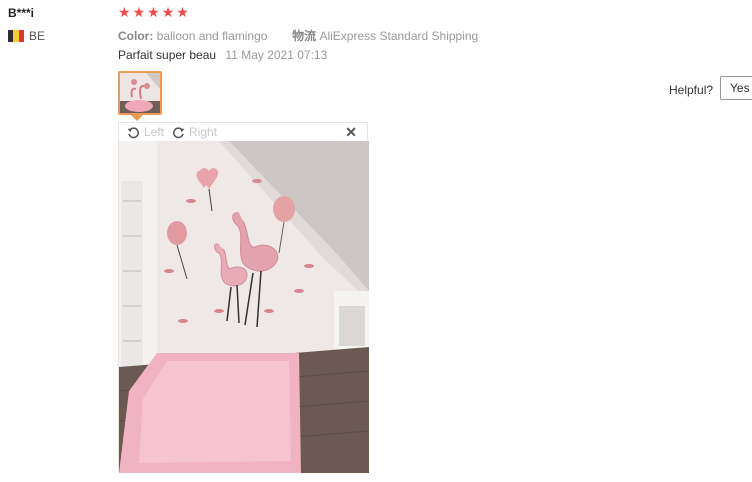  I want to click on thumbnail-selected-caret, so click(137, 118).